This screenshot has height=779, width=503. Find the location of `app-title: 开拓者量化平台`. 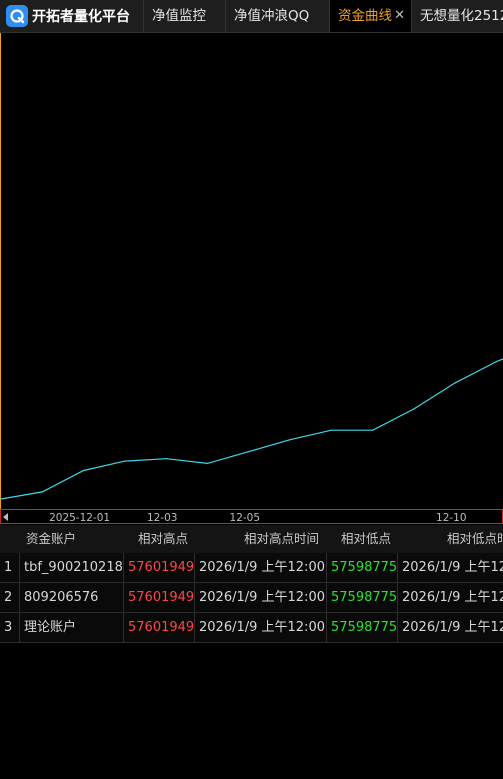

app-title: 开拓者量化平台 is located at coordinates (81, 17).